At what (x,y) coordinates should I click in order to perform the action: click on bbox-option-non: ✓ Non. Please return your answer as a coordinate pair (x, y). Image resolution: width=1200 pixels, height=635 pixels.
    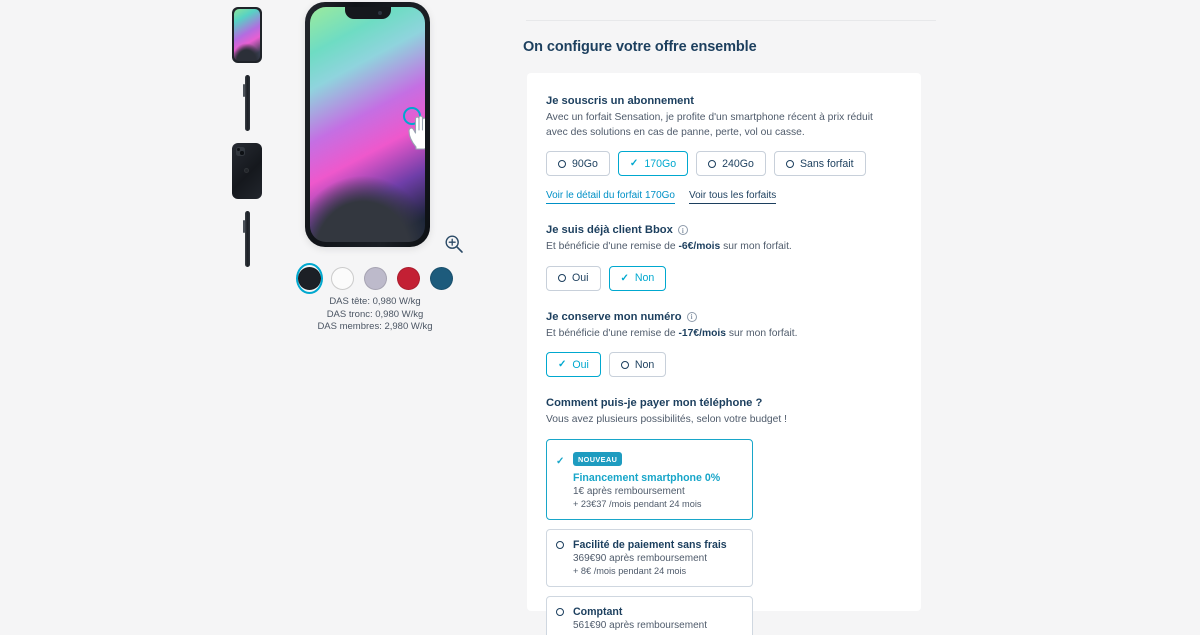
    Looking at the image, I should click on (637, 278).